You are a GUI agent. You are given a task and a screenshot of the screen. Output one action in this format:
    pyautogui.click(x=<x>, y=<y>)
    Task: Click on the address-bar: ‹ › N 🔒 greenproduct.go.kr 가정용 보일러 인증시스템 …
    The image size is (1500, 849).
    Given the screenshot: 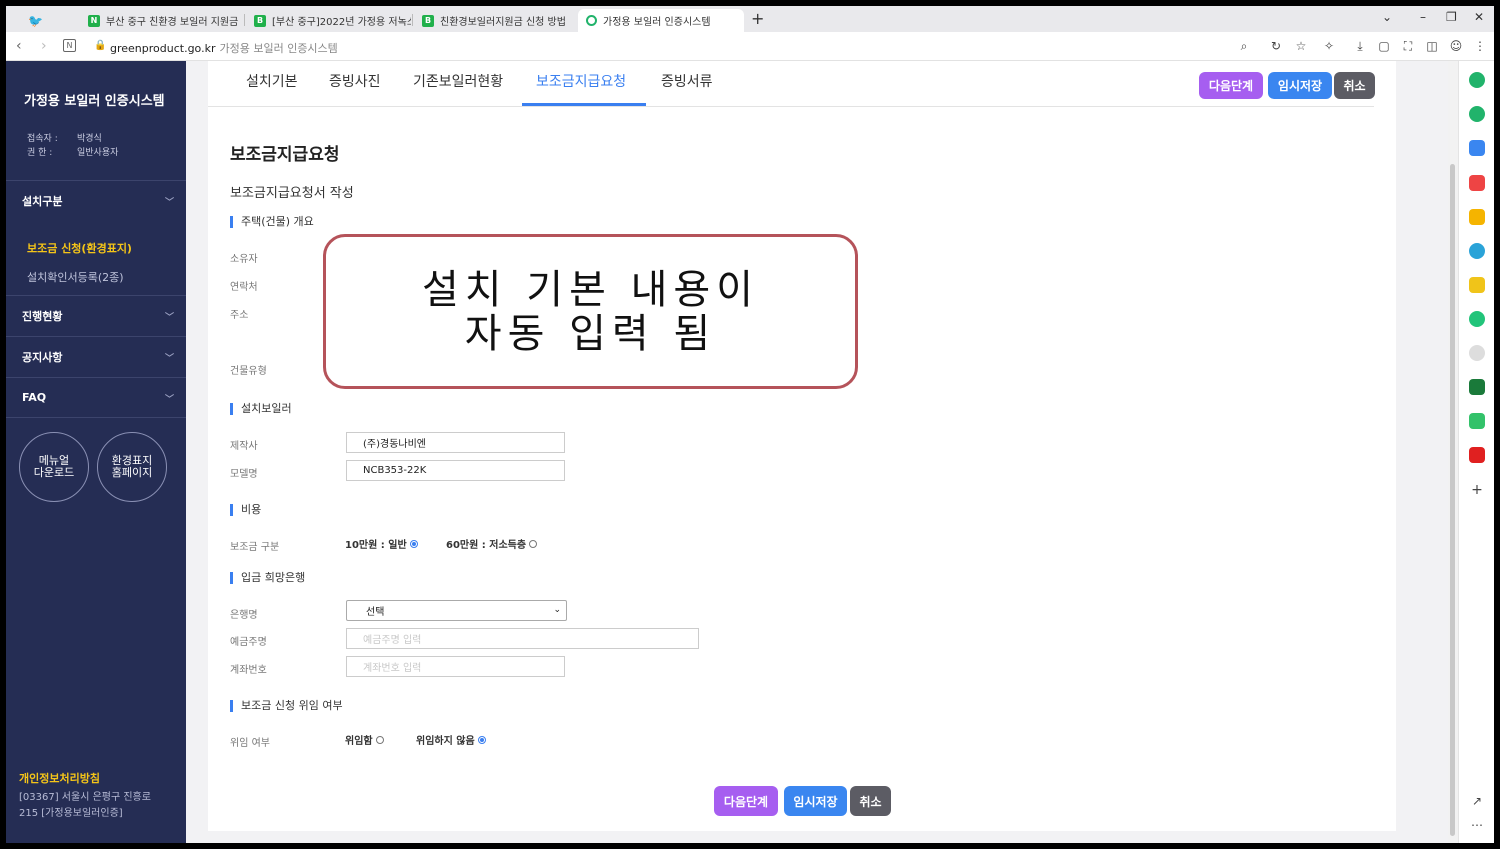 What is the action you would take?
    pyautogui.click(x=750, y=46)
    